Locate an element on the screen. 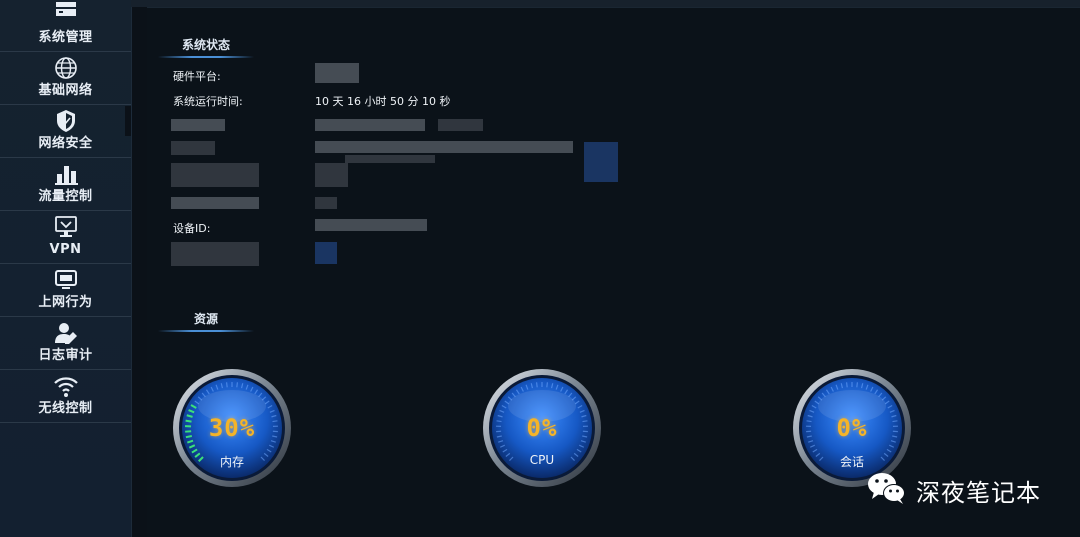  cpu-gauge: 0% CPU is located at coordinates (542, 428).